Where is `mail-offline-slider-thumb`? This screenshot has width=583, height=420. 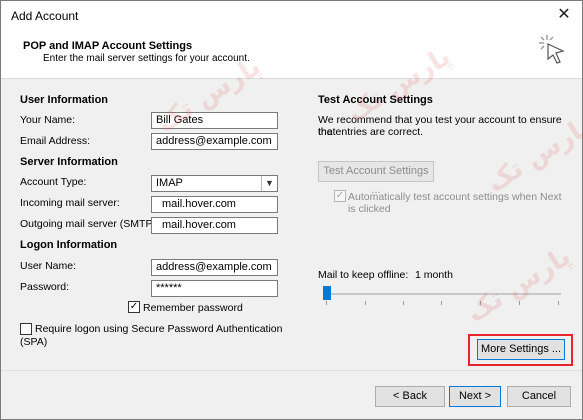 mail-offline-slider-thumb is located at coordinates (327, 293).